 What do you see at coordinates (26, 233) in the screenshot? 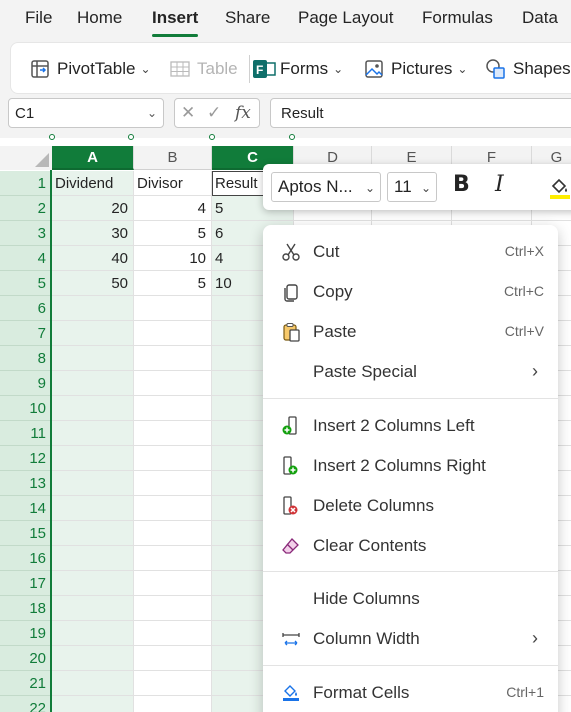
I see `row-header: 3` at bounding box center [26, 233].